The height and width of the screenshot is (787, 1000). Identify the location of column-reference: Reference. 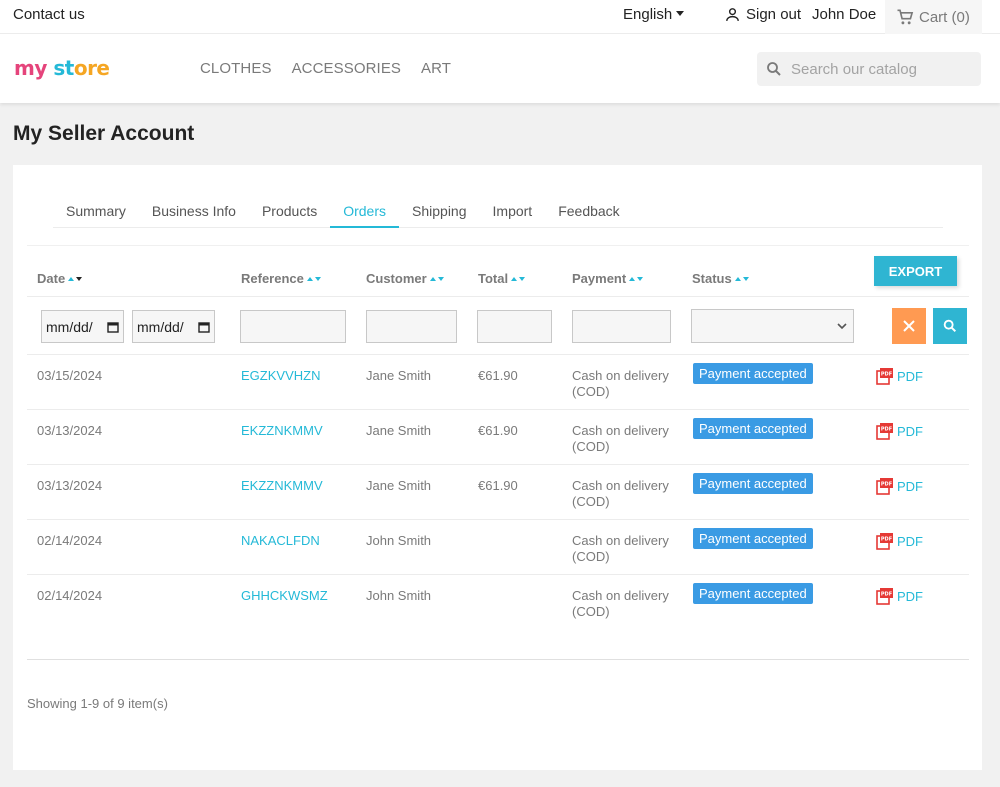
(281, 278).